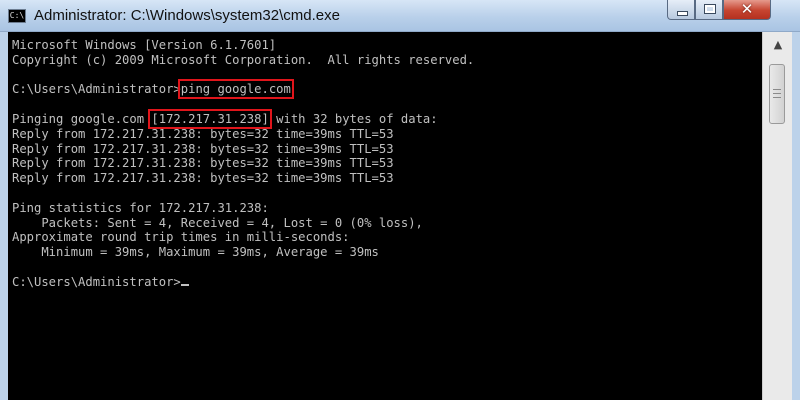 Image resolution: width=800 pixels, height=400 pixels. Describe the element at coordinates (140, 207) in the screenshot. I see `console-line: Ping statistics for 172.217.31.238:` at that location.